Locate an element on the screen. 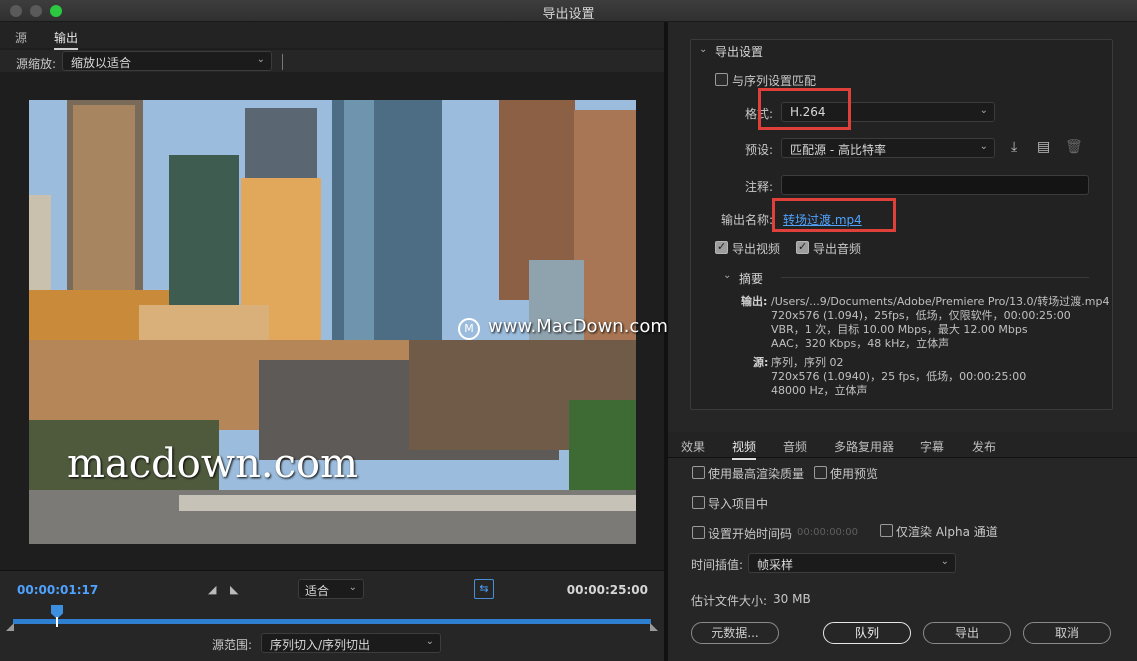  export-settings-title: 导出设置 is located at coordinates (739, 52).